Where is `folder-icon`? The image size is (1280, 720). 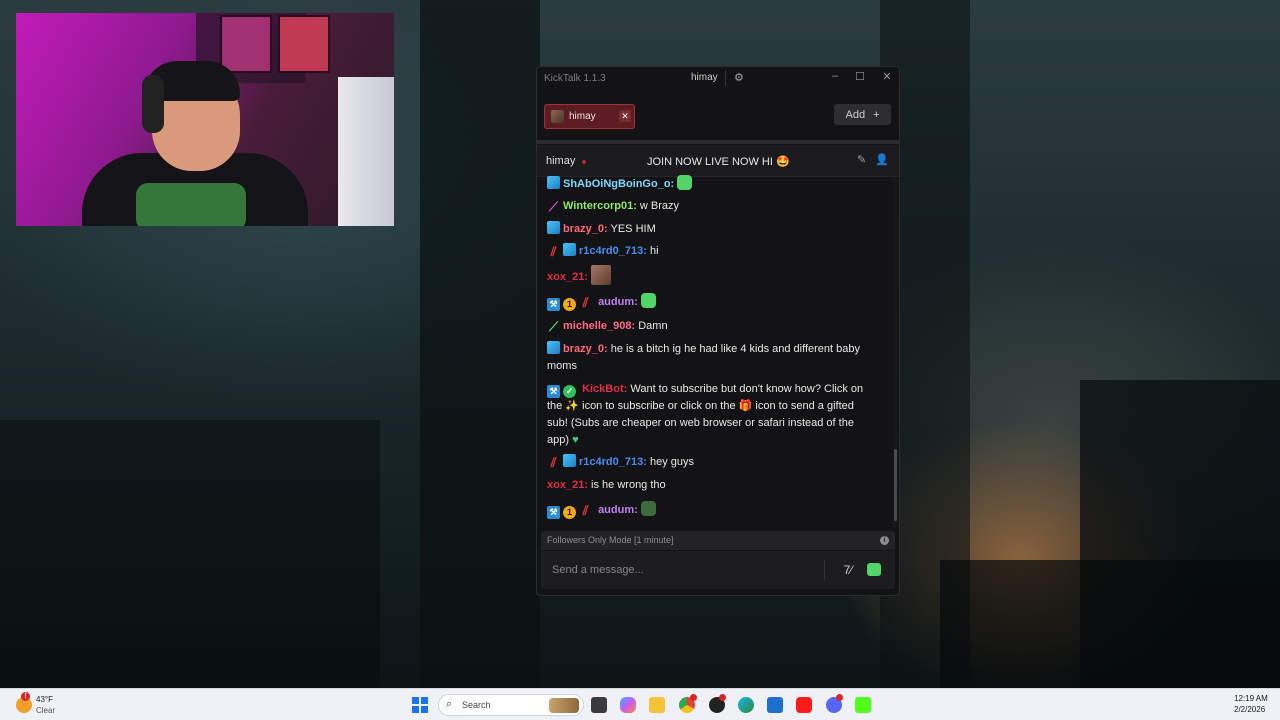
folder-icon is located at coordinates (657, 705).